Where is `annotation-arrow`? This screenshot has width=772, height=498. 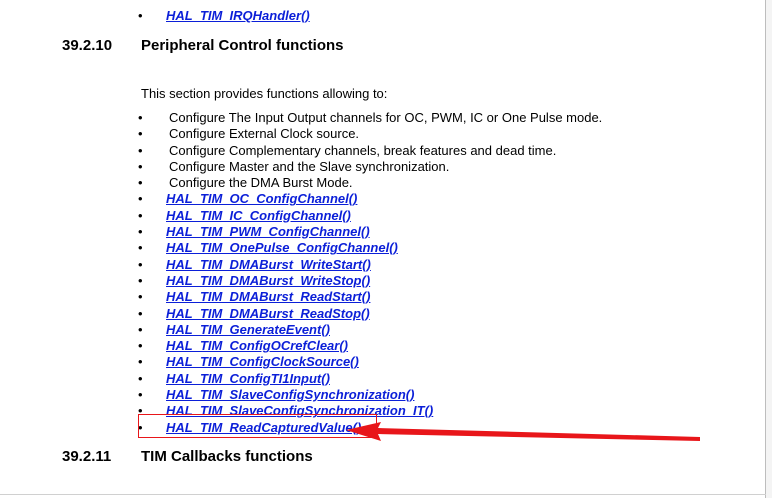 annotation-arrow is located at coordinates (523, 431).